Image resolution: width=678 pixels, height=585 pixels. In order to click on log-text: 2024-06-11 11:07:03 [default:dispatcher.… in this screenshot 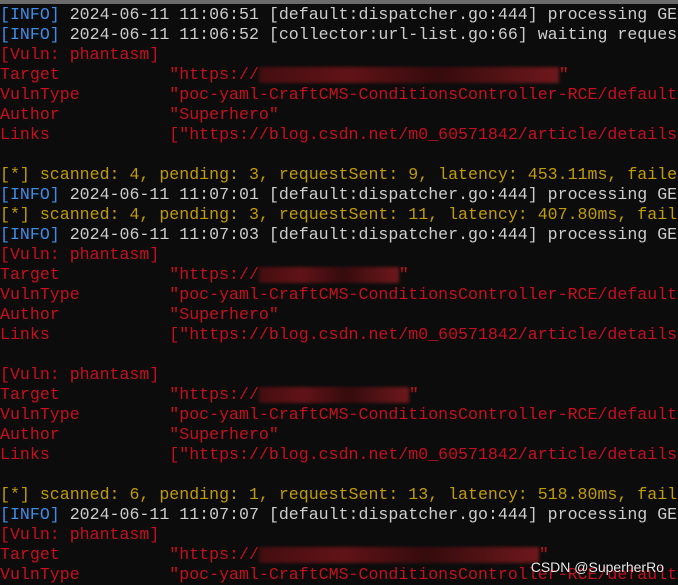, I will do `click(368, 234)`.